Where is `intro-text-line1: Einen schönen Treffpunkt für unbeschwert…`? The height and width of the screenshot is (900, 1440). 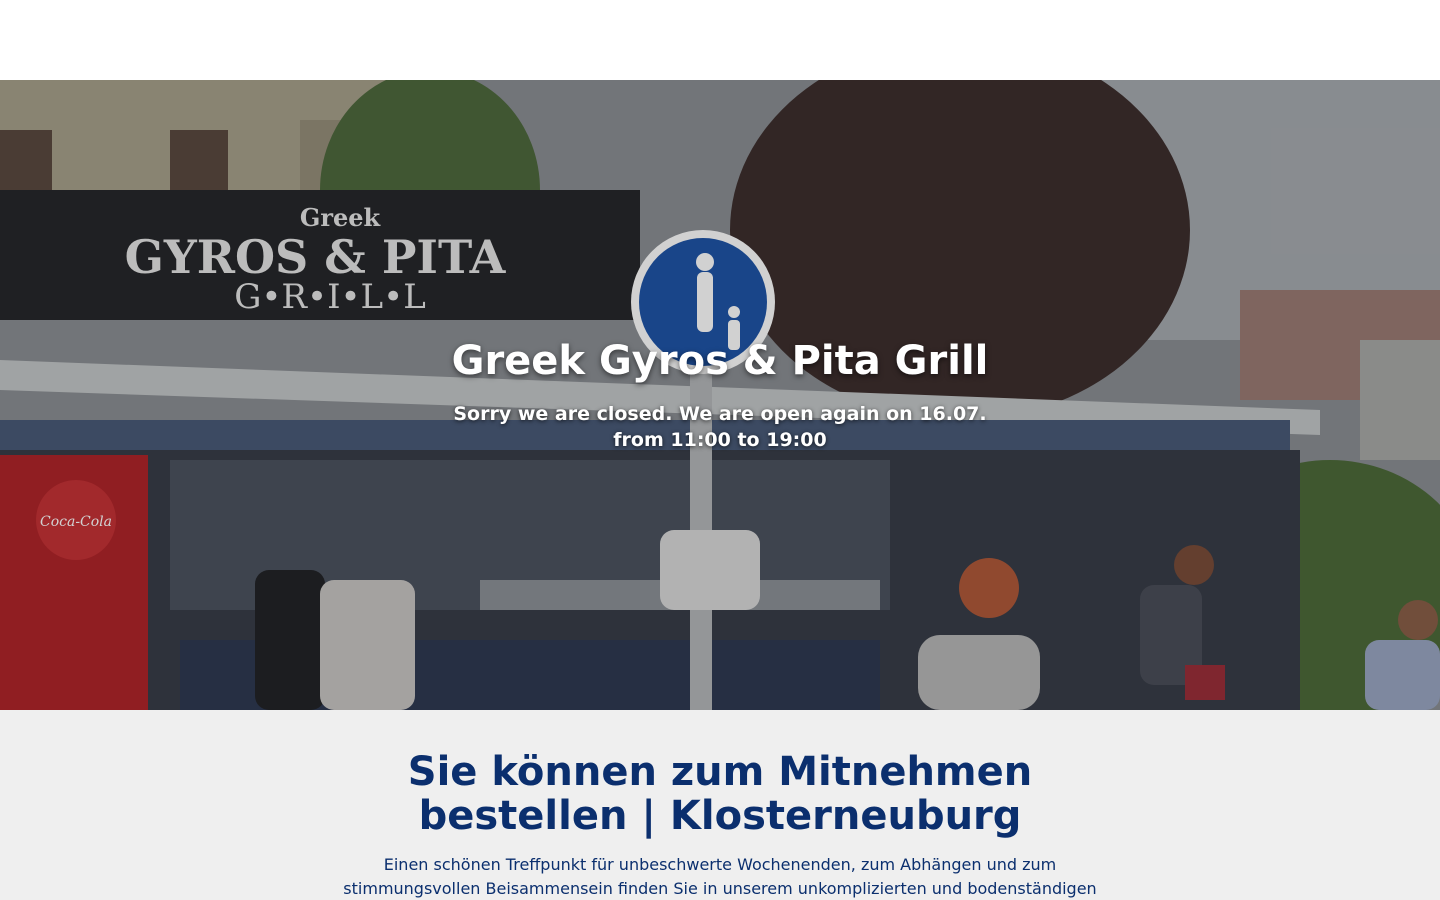 intro-text-line1: Einen schönen Treffpunkt für unbeschwert… is located at coordinates (720, 864).